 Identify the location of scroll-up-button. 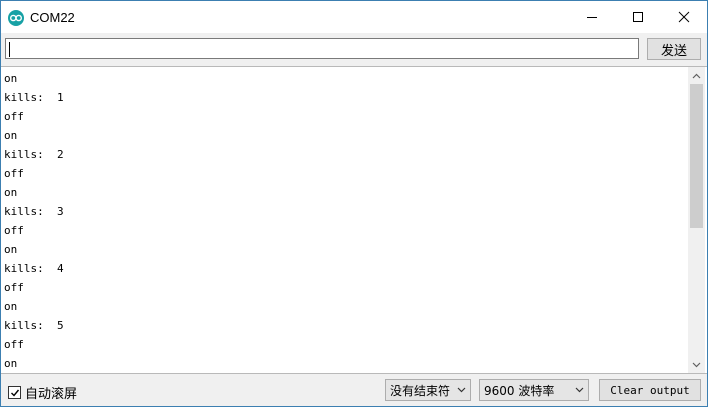
(696, 75).